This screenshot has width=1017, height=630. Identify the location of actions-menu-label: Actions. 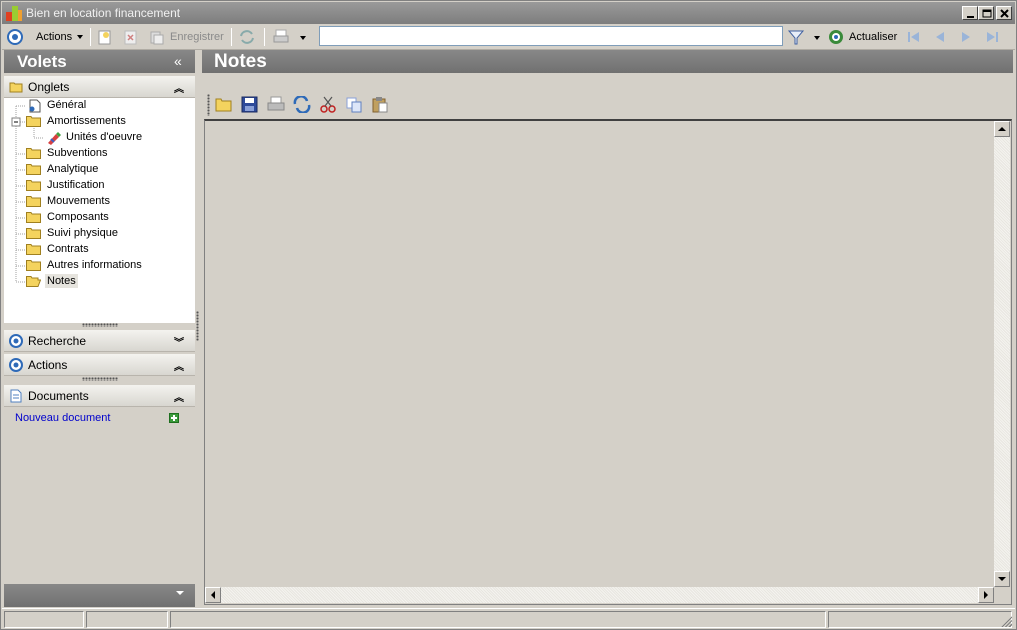
(54, 37).